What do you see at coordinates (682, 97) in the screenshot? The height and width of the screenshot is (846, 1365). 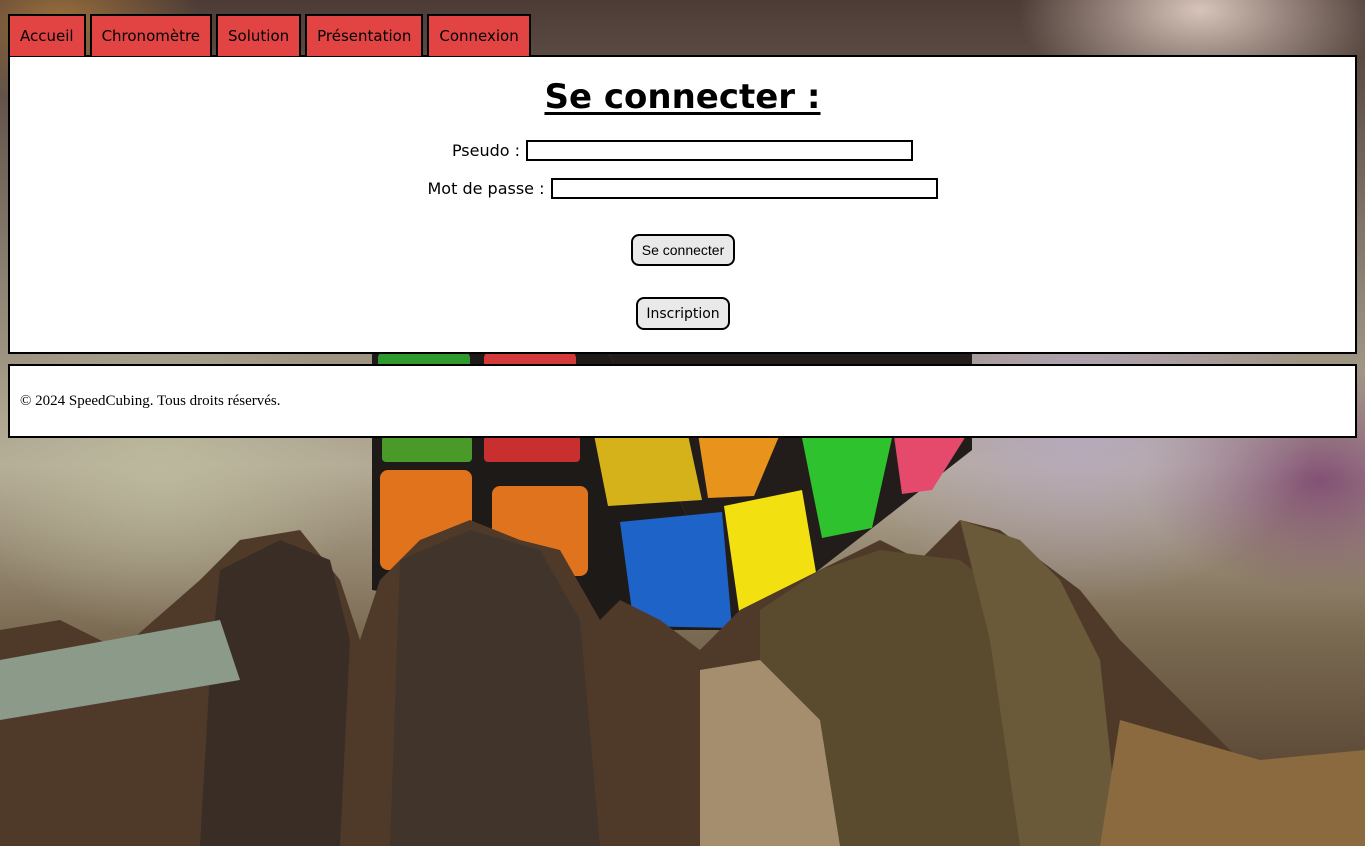 I see `page-title: Se connecter :` at bounding box center [682, 97].